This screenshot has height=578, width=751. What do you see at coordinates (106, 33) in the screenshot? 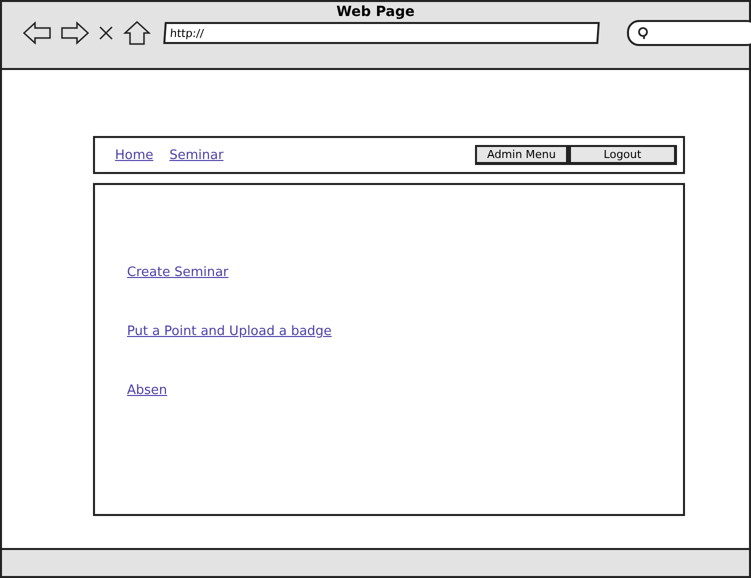
I see `close-icon` at bounding box center [106, 33].